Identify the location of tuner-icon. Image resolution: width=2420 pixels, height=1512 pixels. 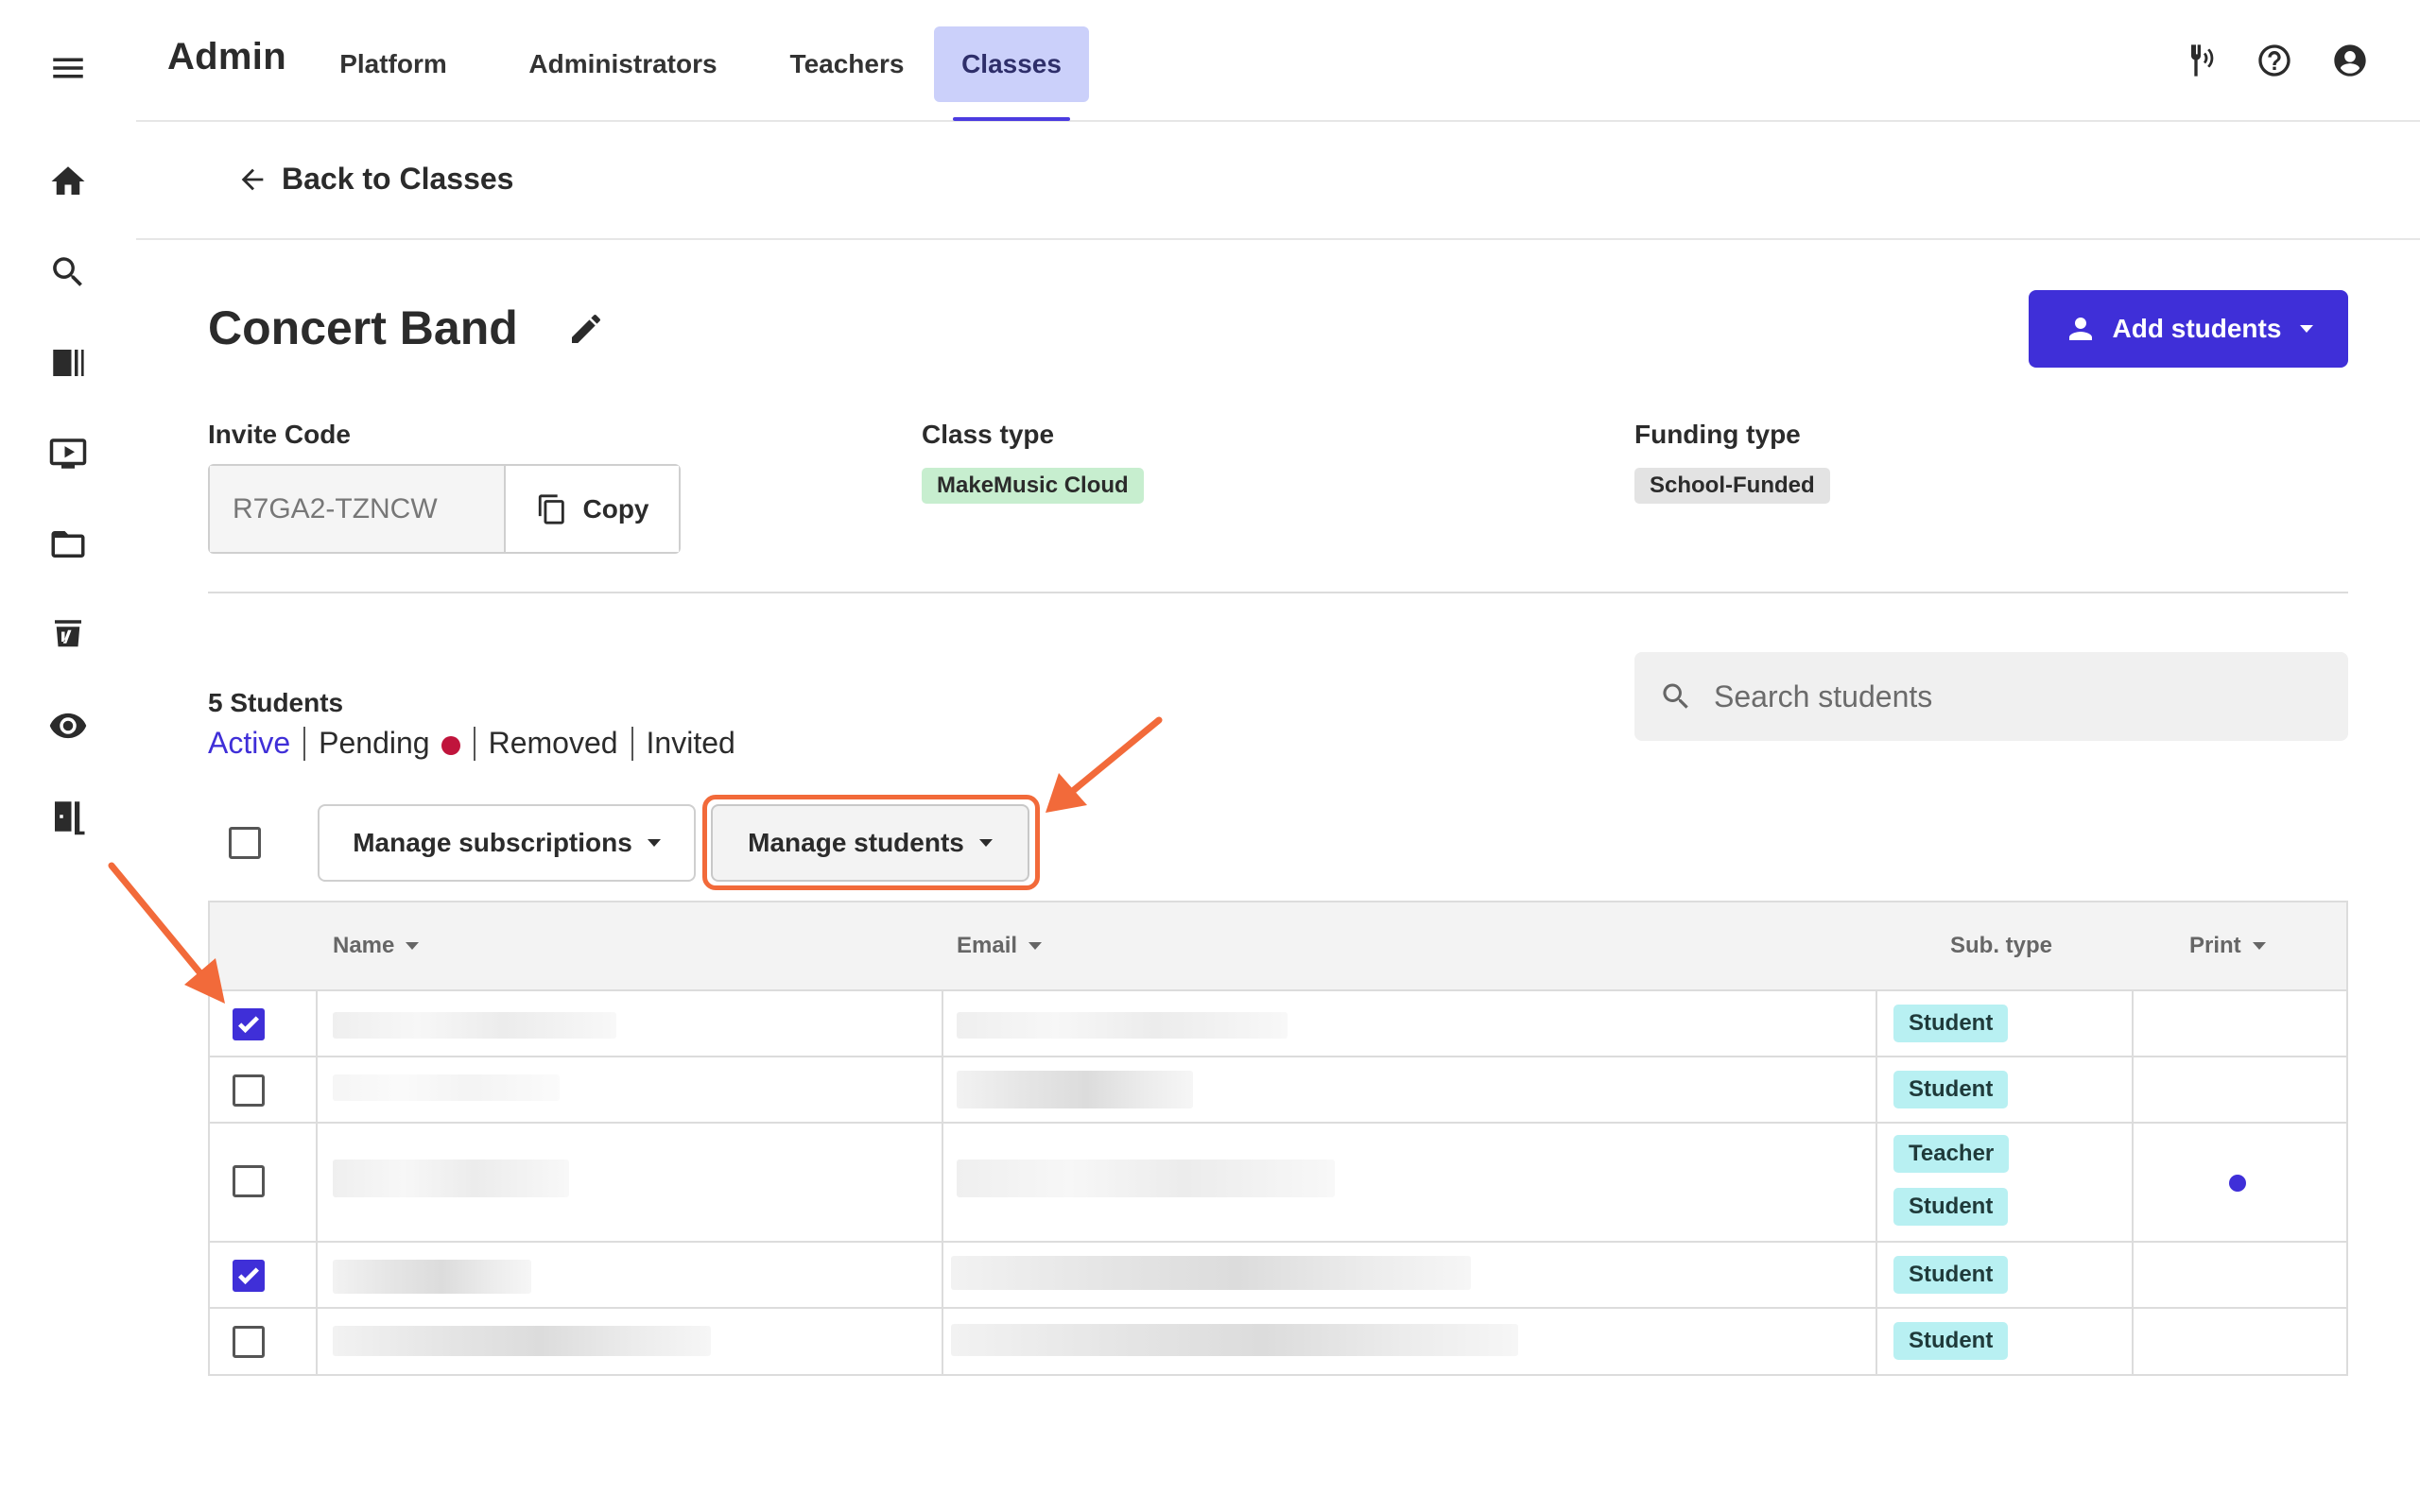
(2200, 60).